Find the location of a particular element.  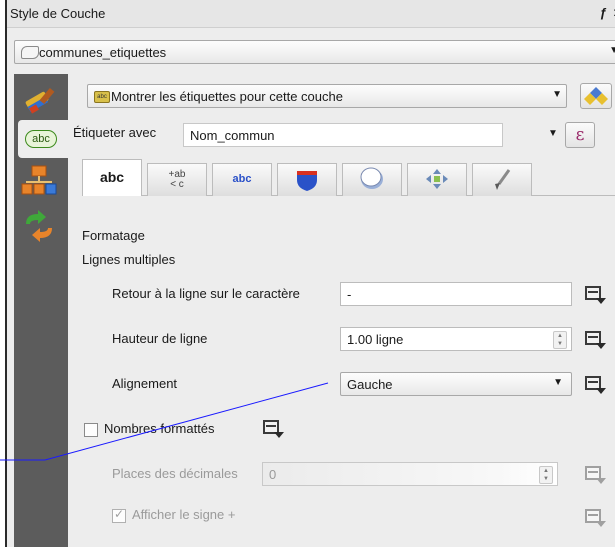

tab-rendering is located at coordinates (502, 179).